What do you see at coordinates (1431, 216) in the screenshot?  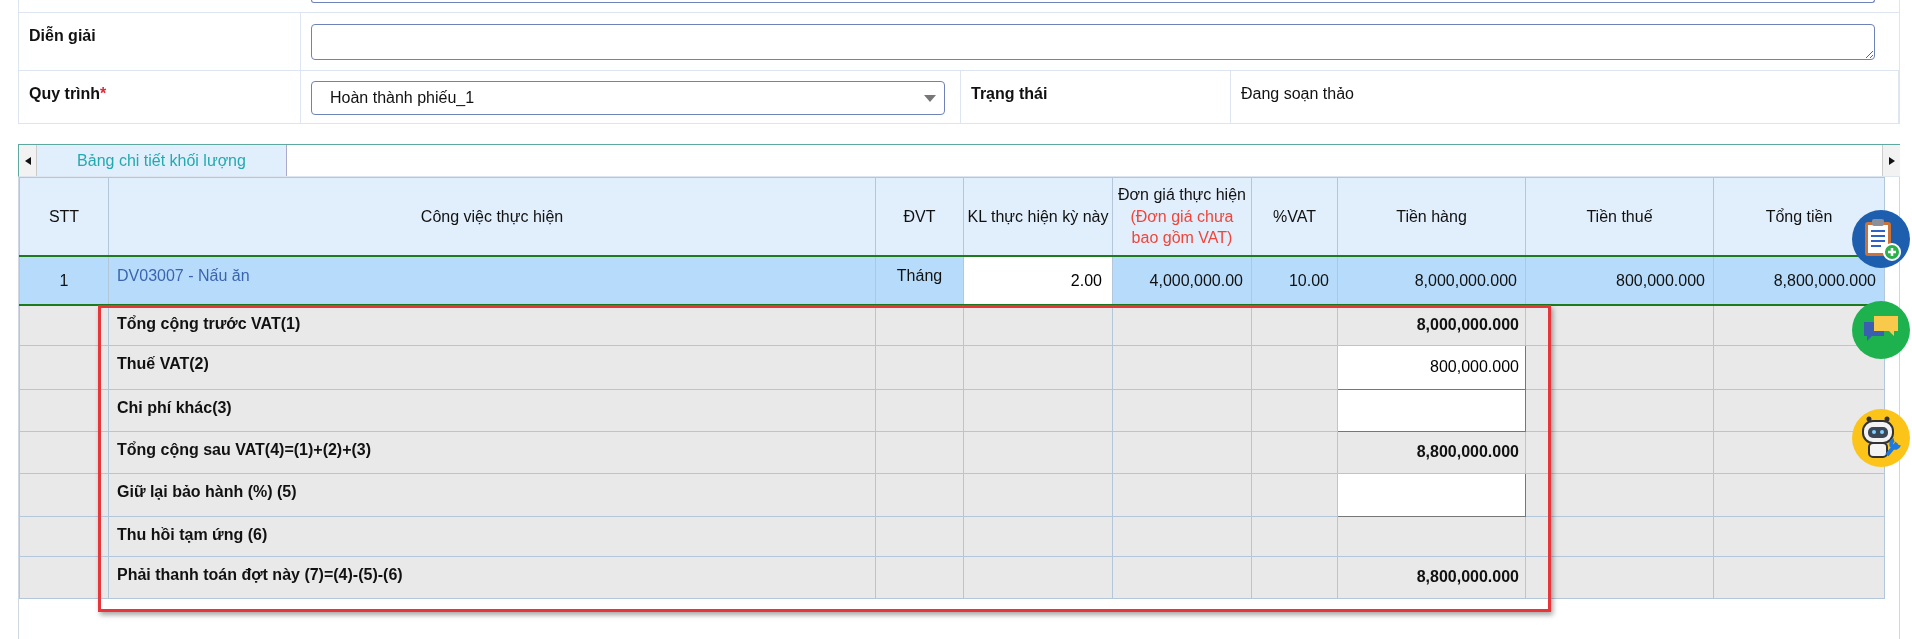 I see `column-header: Tiền hàng` at bounding box center [1431, 216].